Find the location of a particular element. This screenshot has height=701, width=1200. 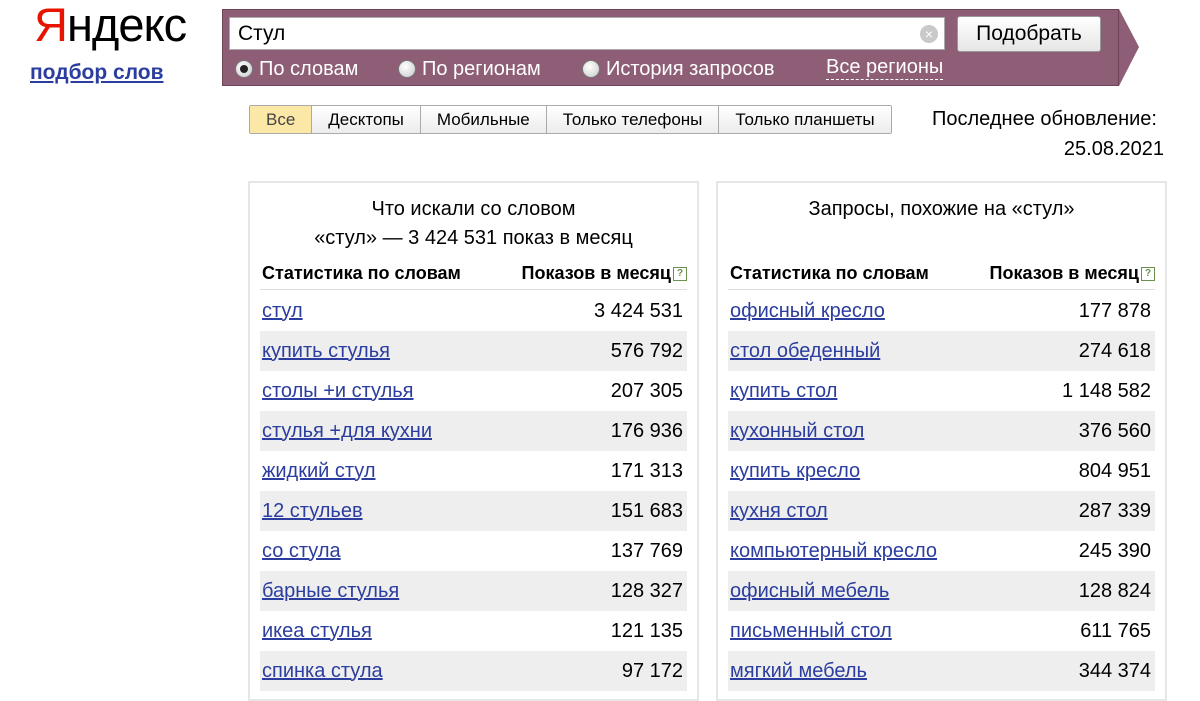

mode-label: История запросов is located at coordinates (690, 68).